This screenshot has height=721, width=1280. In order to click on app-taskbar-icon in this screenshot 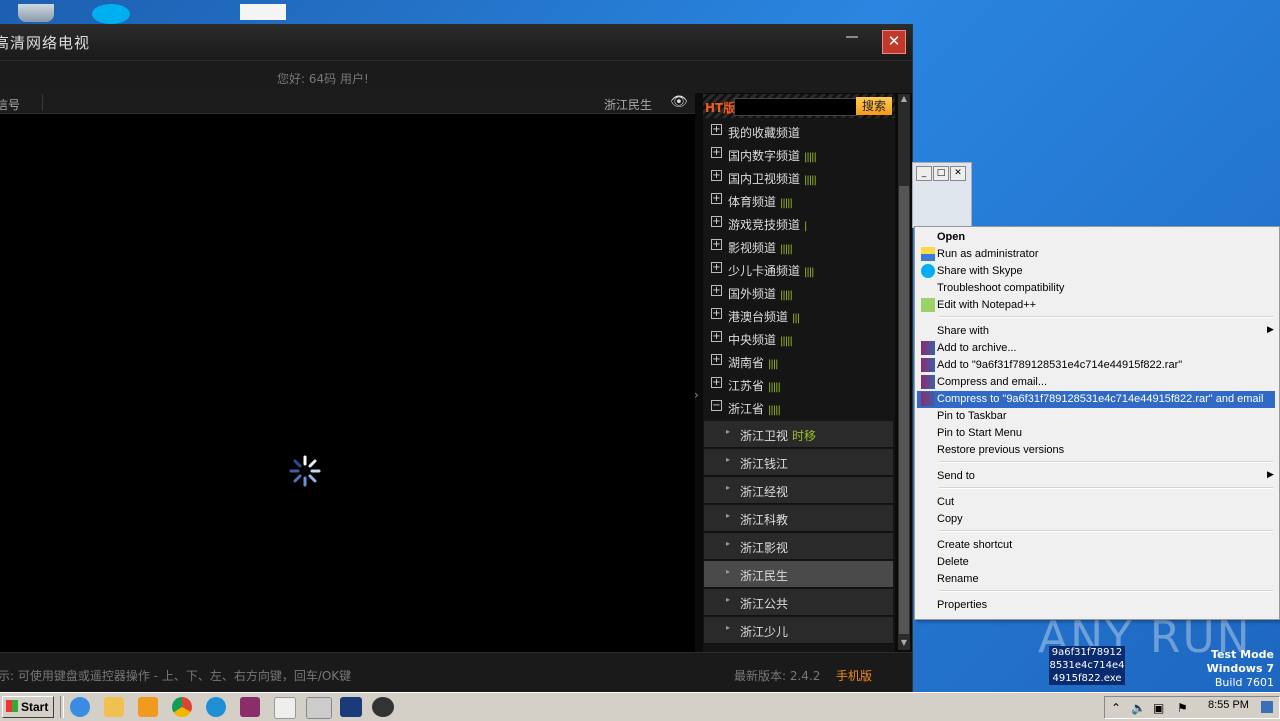, I will do `click(351, 707)`.